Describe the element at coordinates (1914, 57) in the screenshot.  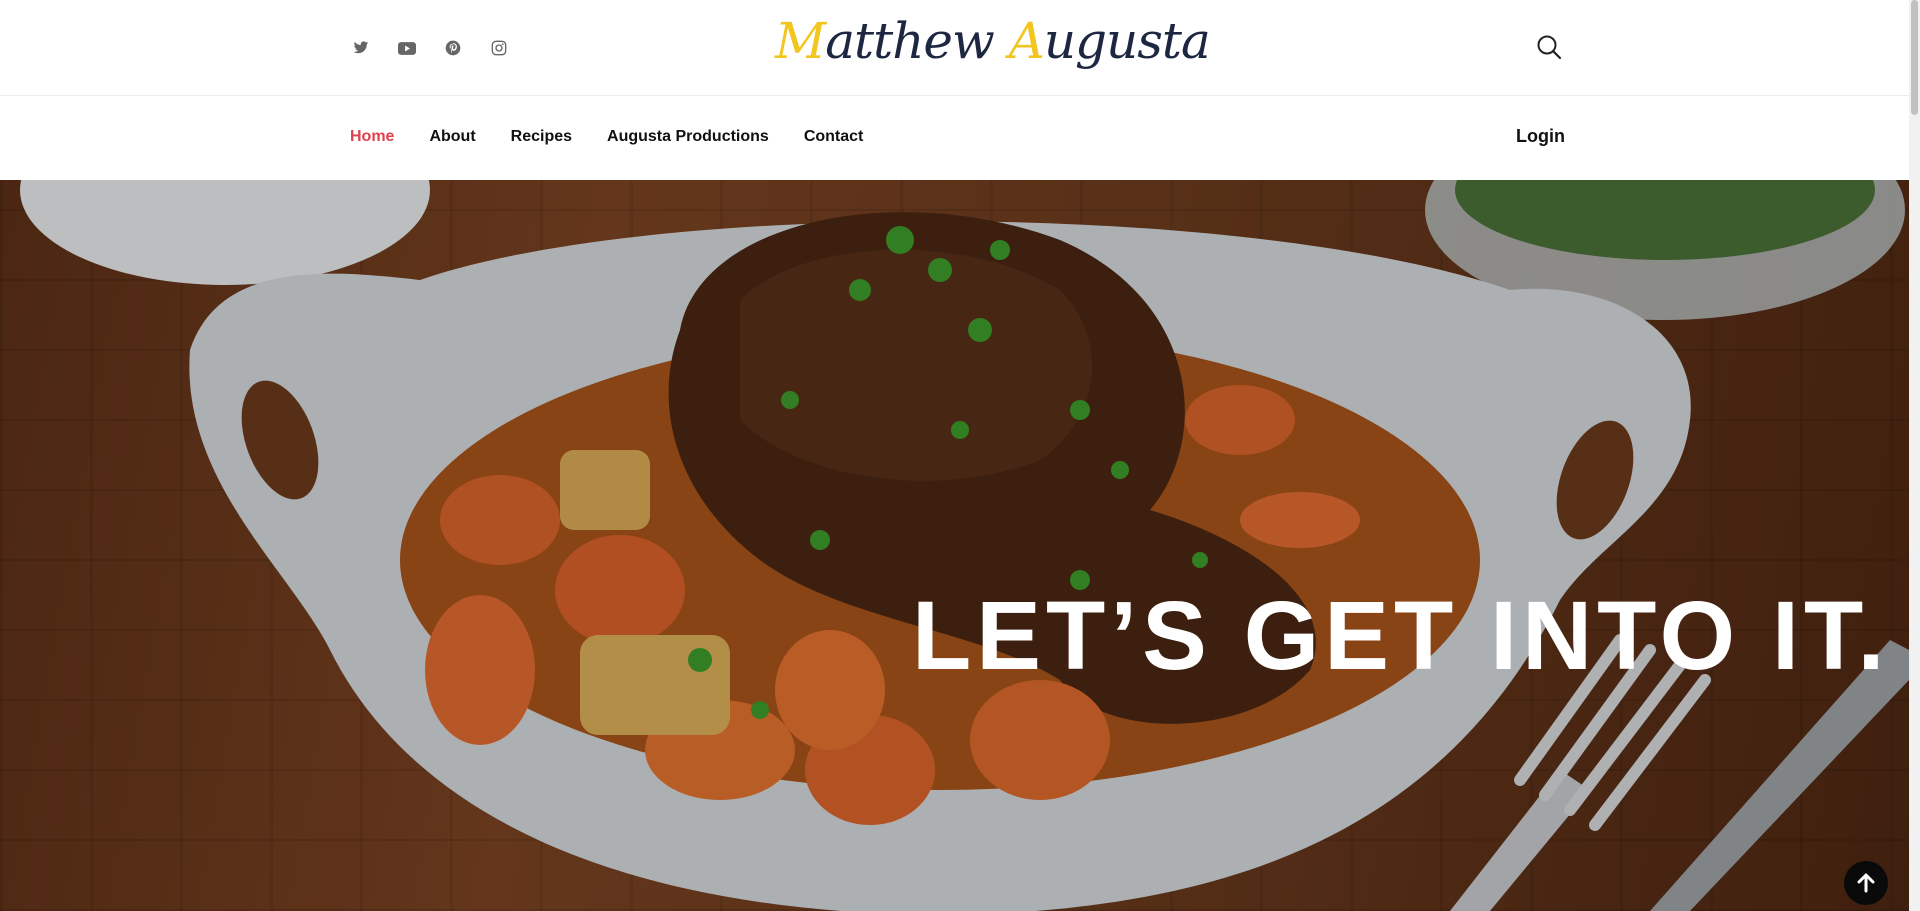
I see `scrollbar-thumb` at that location.